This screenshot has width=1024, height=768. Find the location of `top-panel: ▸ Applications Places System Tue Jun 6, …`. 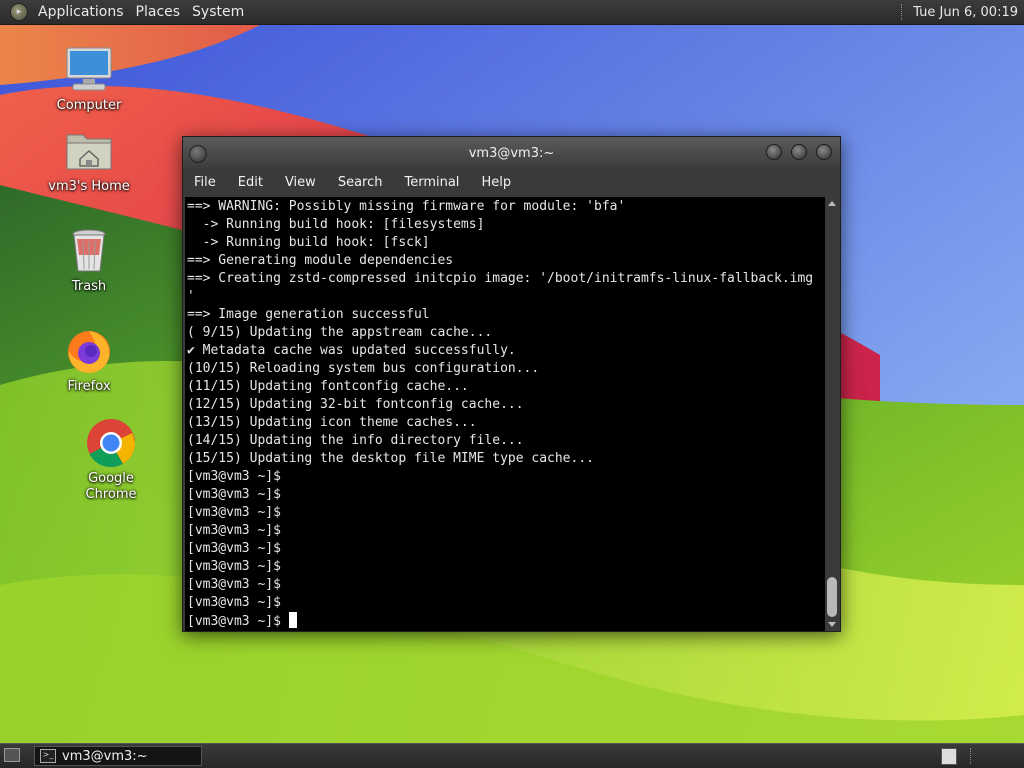

top-panel: ▸ Applications Places System Tue Jun 6, … is located at coordinates (512, 12).